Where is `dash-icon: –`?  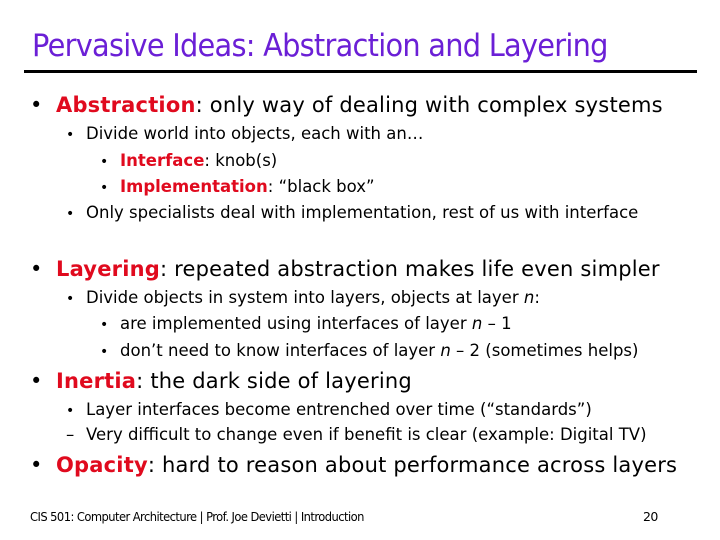
dash-icon: – is located at coordinates (70, 434).